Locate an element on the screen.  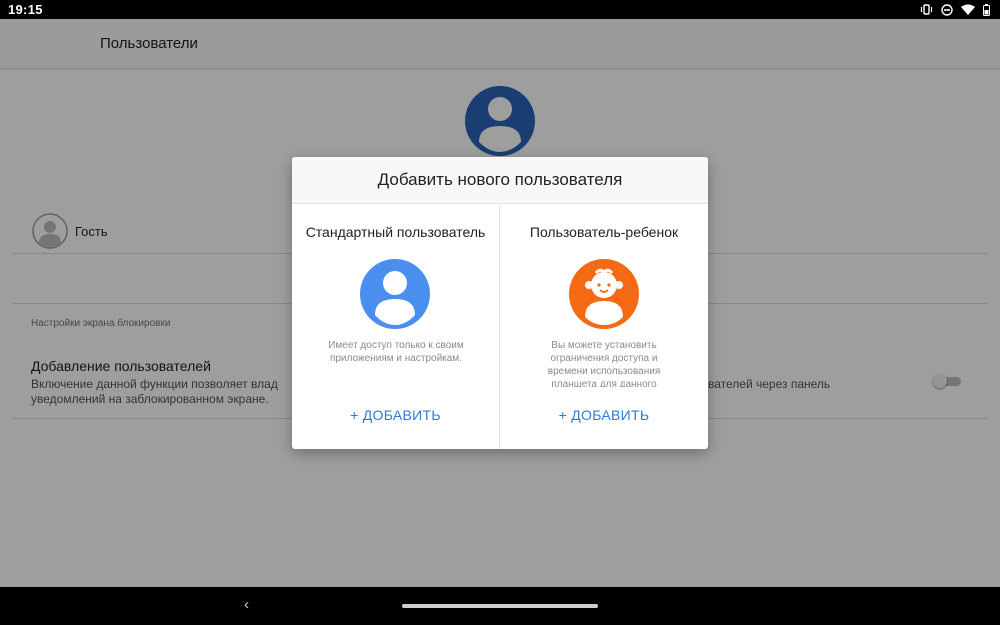
battery-icon is located at coordinates (986, 9).